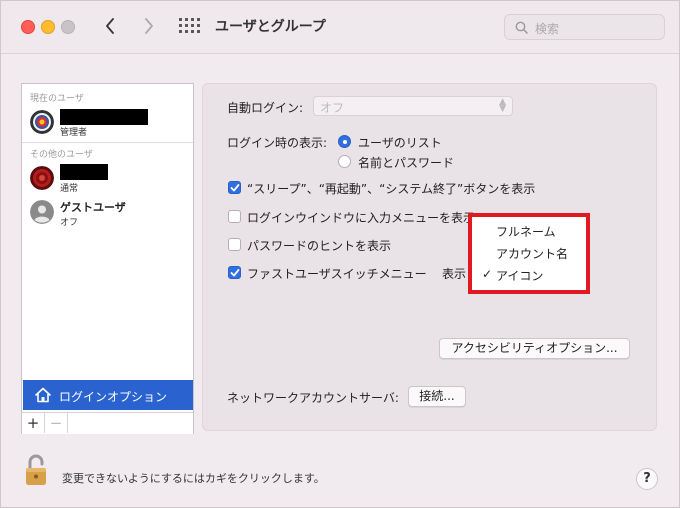 The width and height of the screenshot is (680, 508). I want to click on login-options-label: ログインオプション, so click(113, 397).